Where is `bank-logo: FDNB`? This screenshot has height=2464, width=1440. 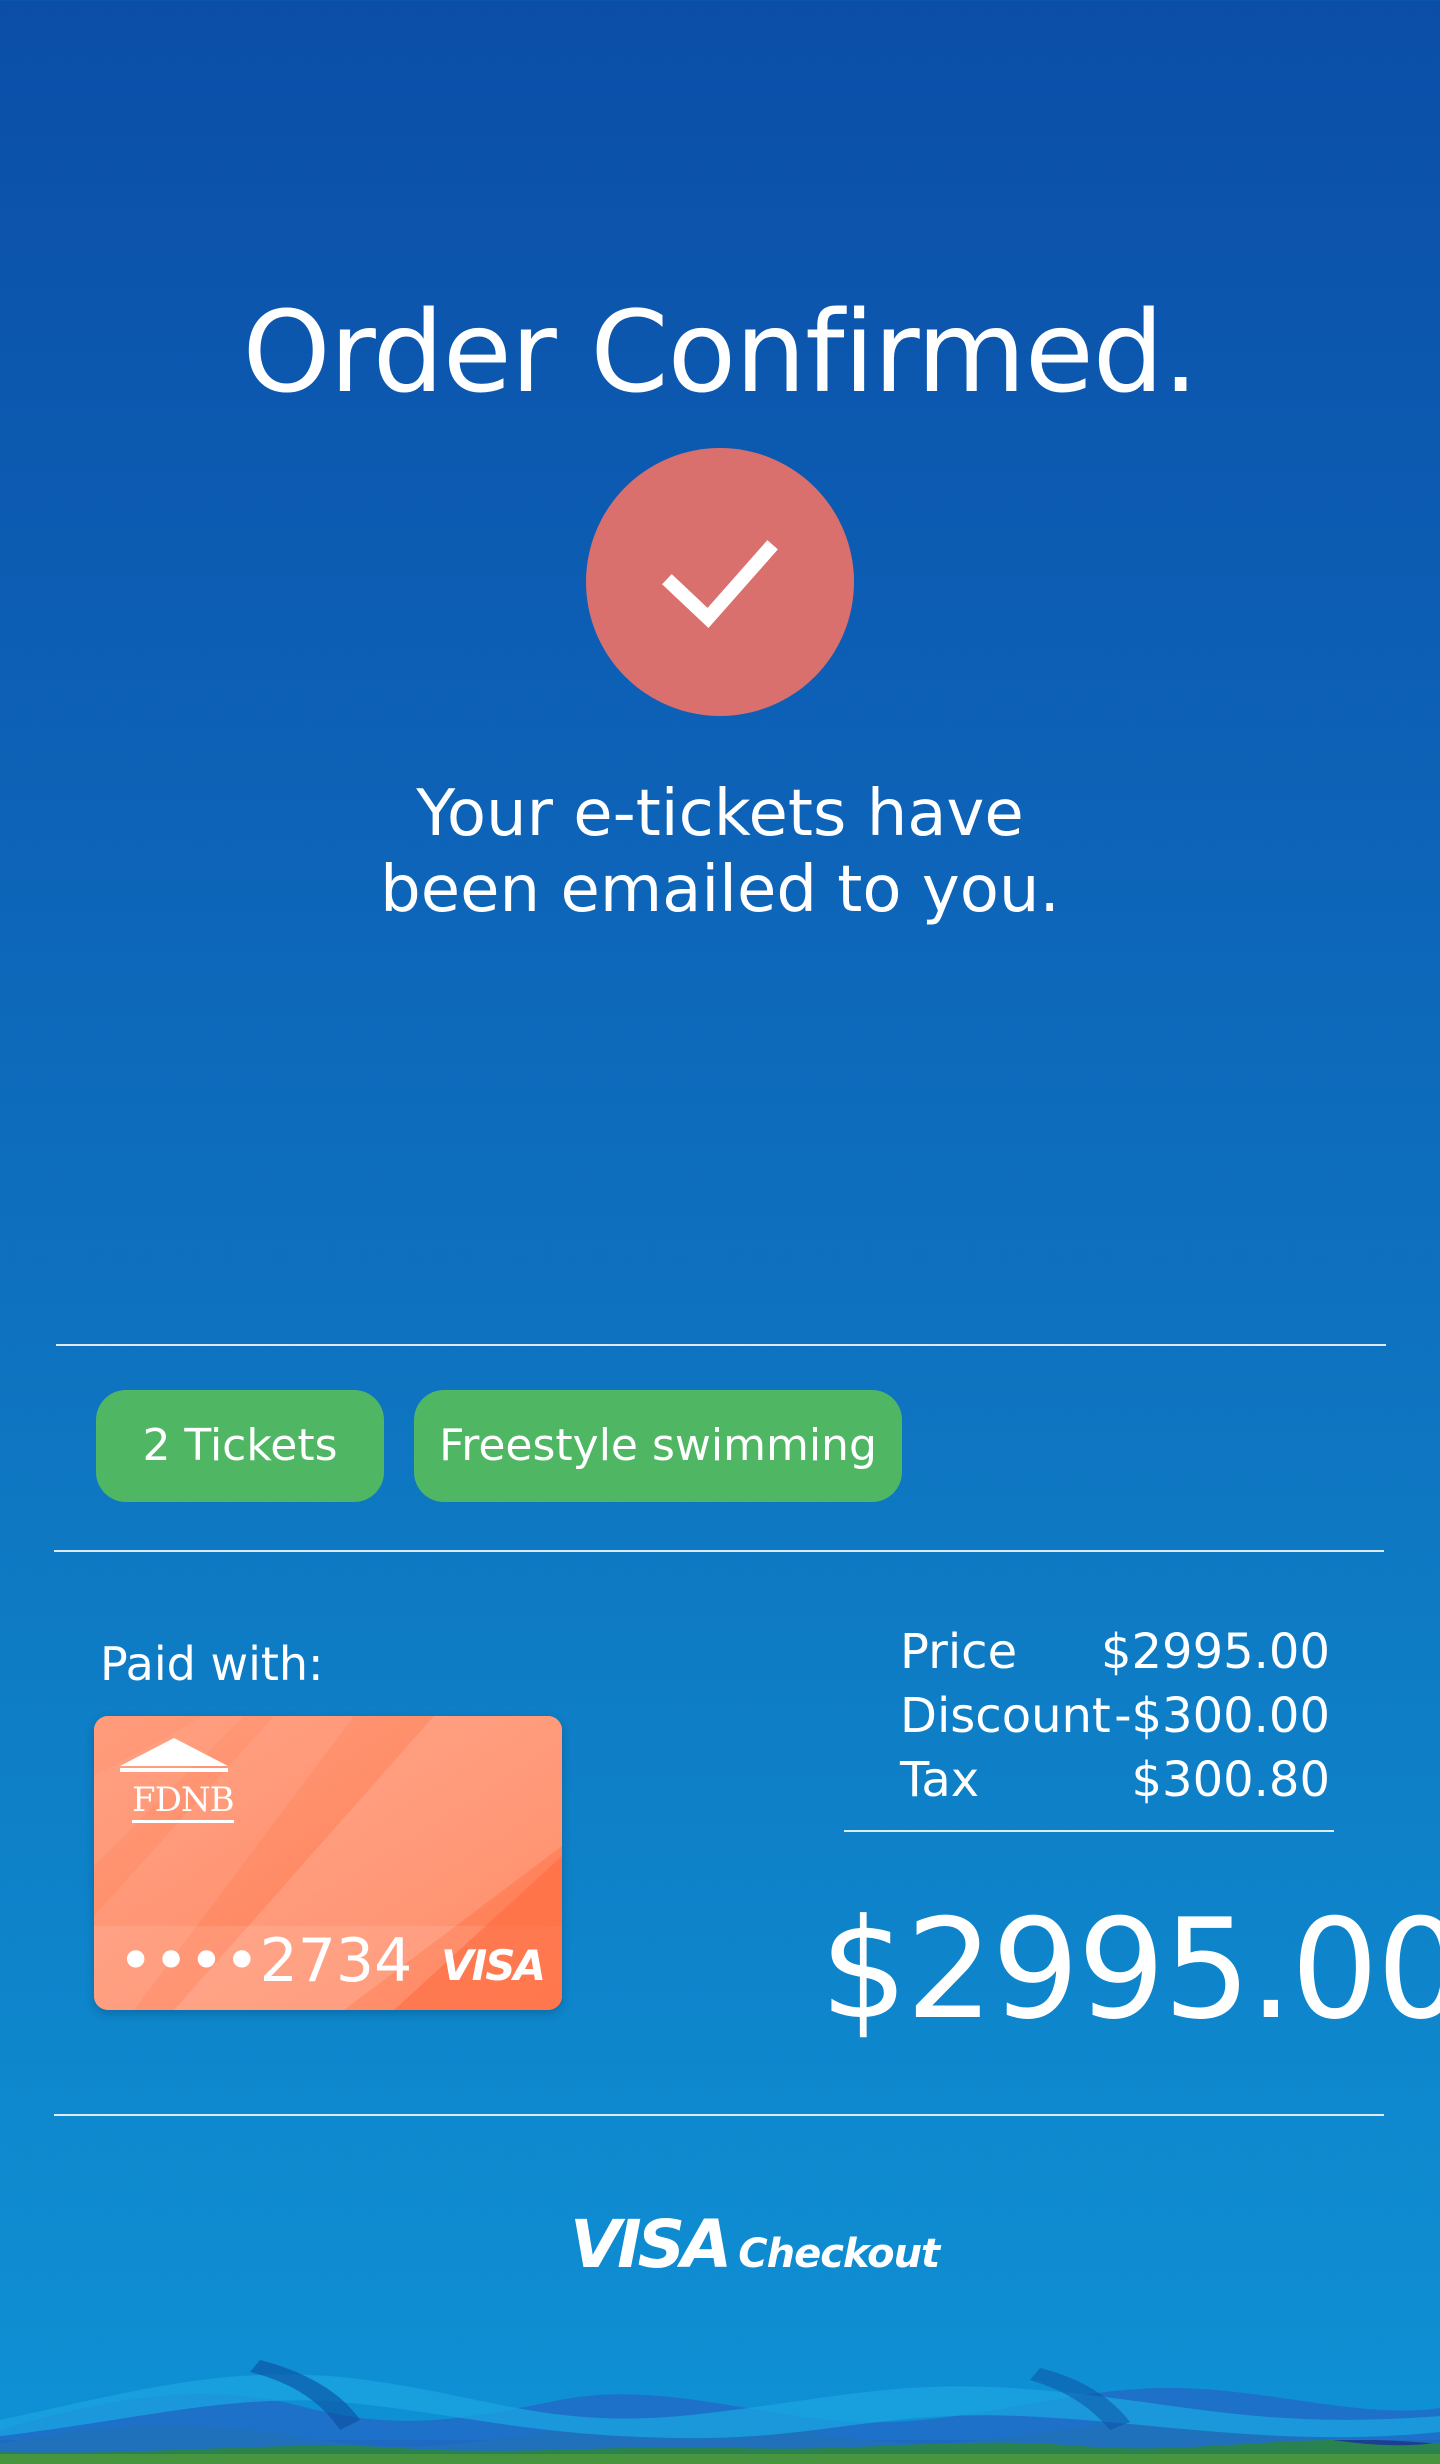
bank-logo: FDNB is located at coordinates (174, 1781).